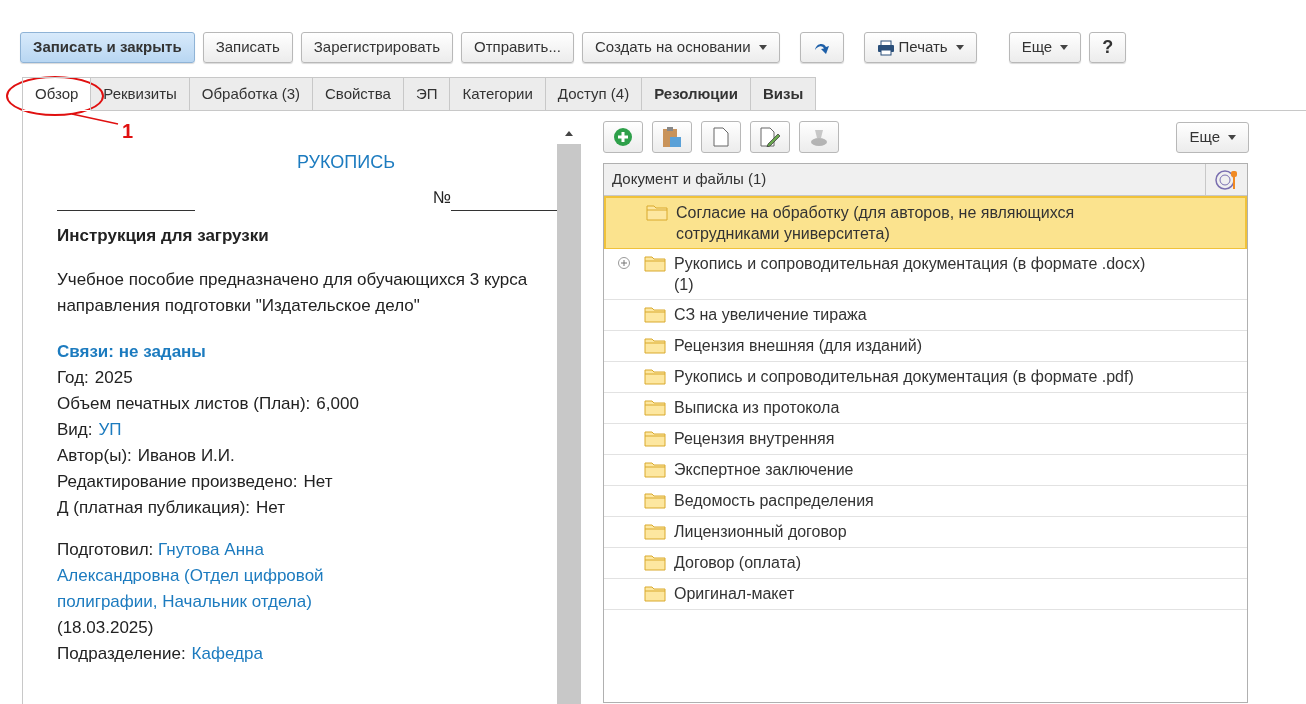 The height and width of the screenshot is (704, 1306). I want to click on field-label: Вид:, so click(75, 430).